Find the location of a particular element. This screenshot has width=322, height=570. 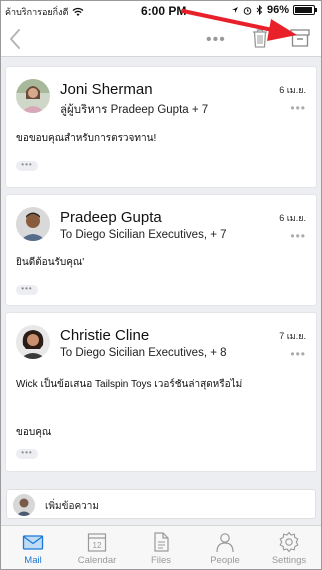

files-icon is located at coordinates (161, 542).